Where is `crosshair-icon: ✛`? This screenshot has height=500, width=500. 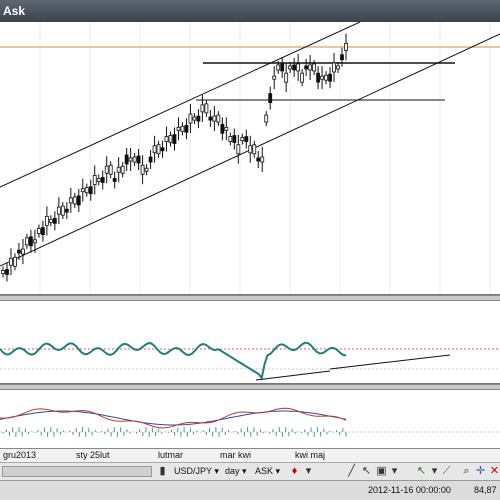
crosshair-icon: ✛ is located at coordinates (480, 471).